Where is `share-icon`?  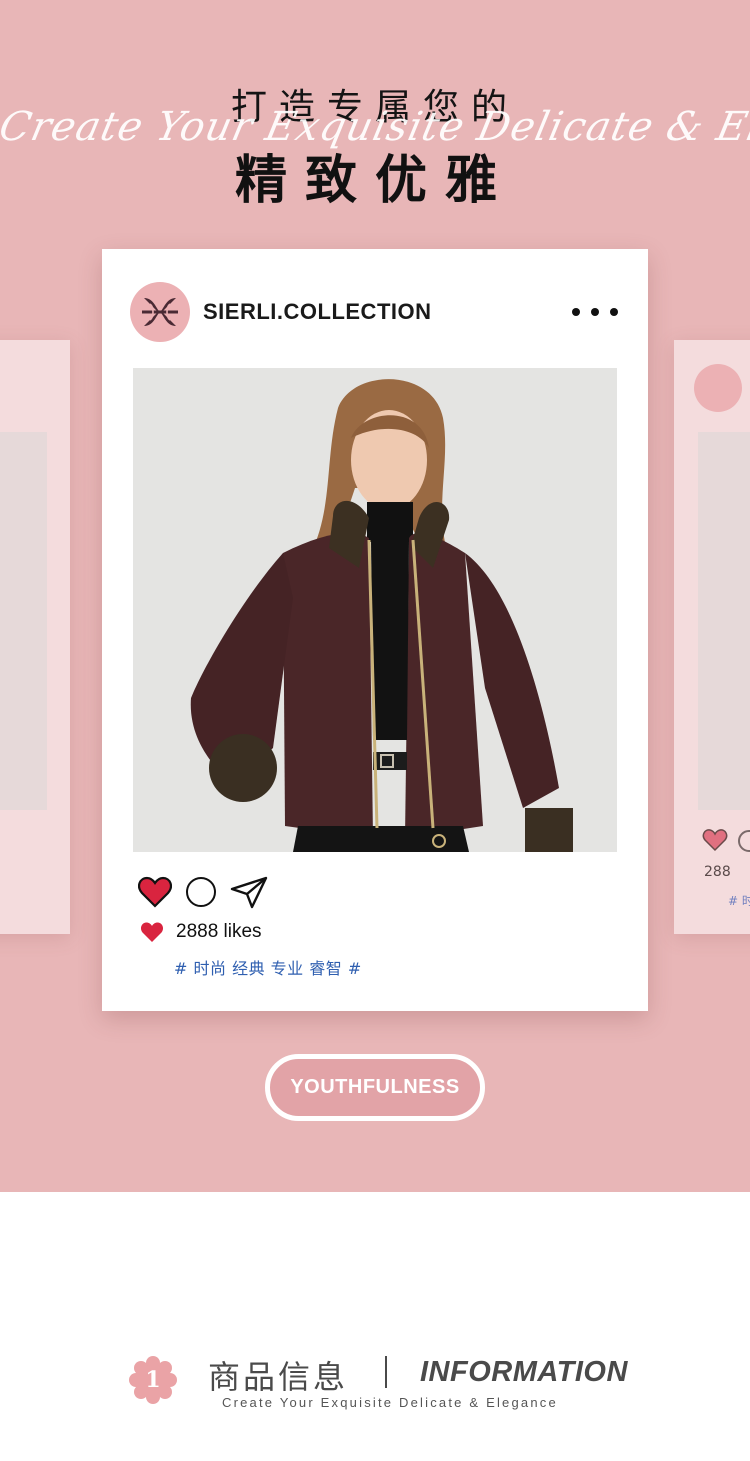 share-icon is located at coordinates (249, 892).